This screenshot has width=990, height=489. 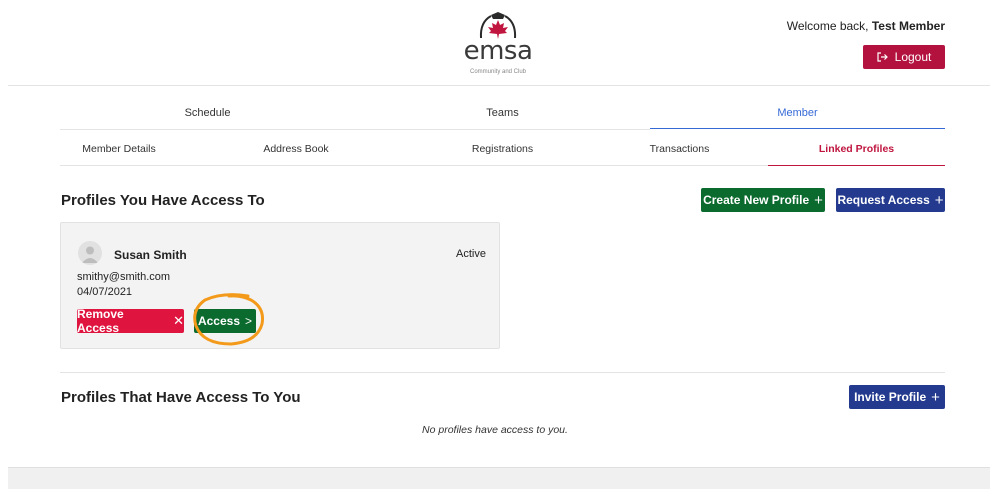 I want to click on profile-email: smithy@smith.com, so click(x=124, y=277).